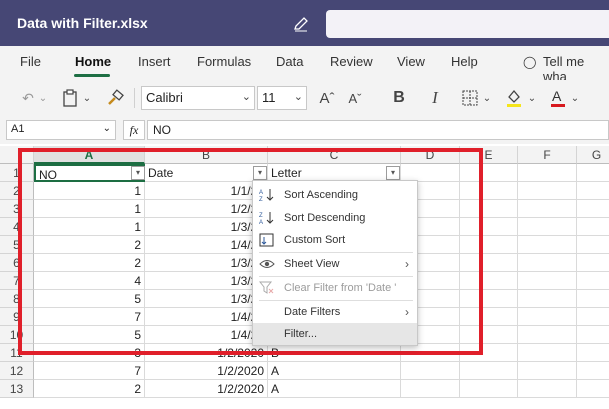 The height and width of the screenshot is (409, 609). What do you see at coordinates (82, 23) in the screenshot?
I see `workbook-title: Data with Filter.xlsx` at bounding box center [82, 23].